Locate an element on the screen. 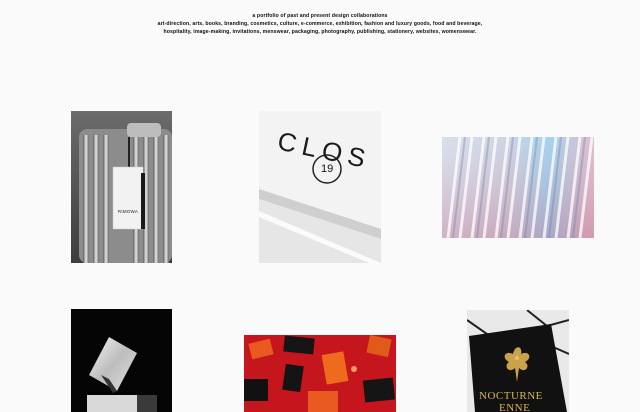  luggage-image is located at coordinates (121, 187).